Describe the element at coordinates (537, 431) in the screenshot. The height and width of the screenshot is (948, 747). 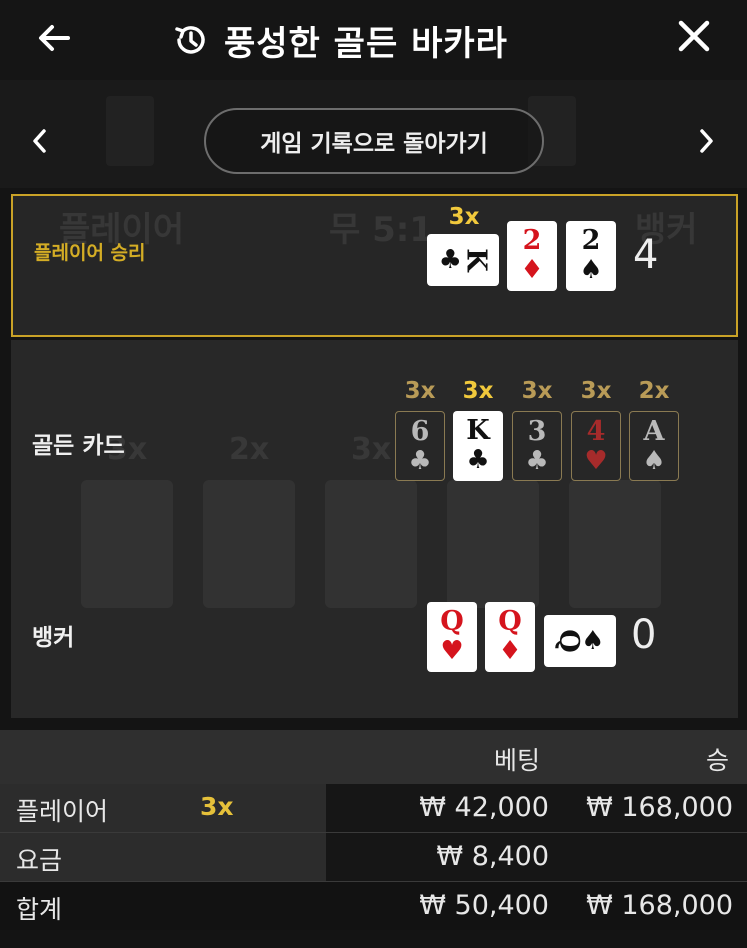
I see `card-rank: 3` at that location.